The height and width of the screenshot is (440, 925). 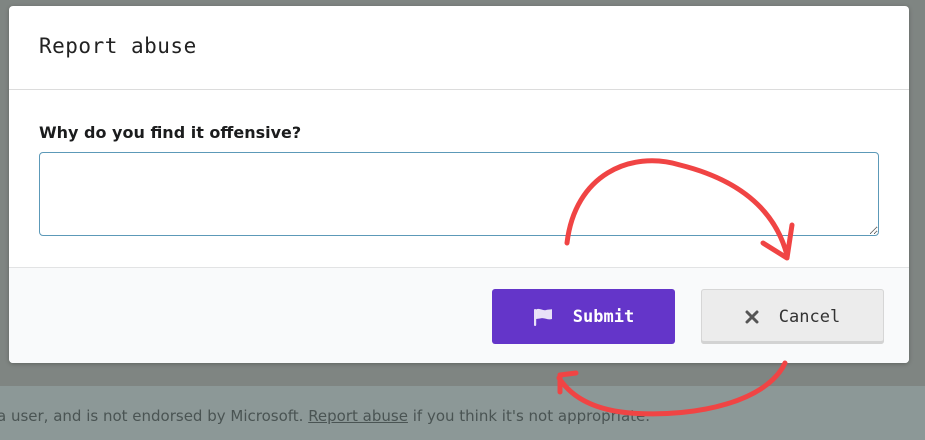 I want to click on reason-field-label: Why do you find it offensive?, so click(x=170, y=132).